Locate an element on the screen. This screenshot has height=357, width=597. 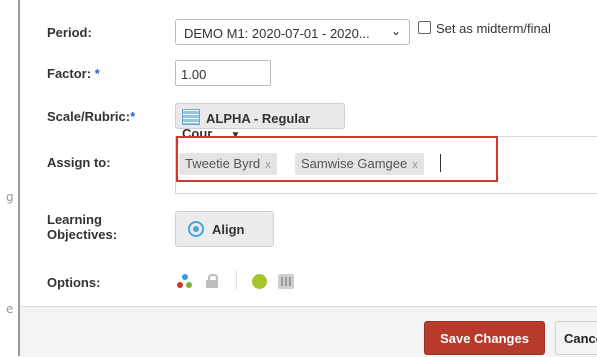
scale-rubric-dropdown: ALPHA - Regular Cour... ▼ is located at coordinates (260, 122).